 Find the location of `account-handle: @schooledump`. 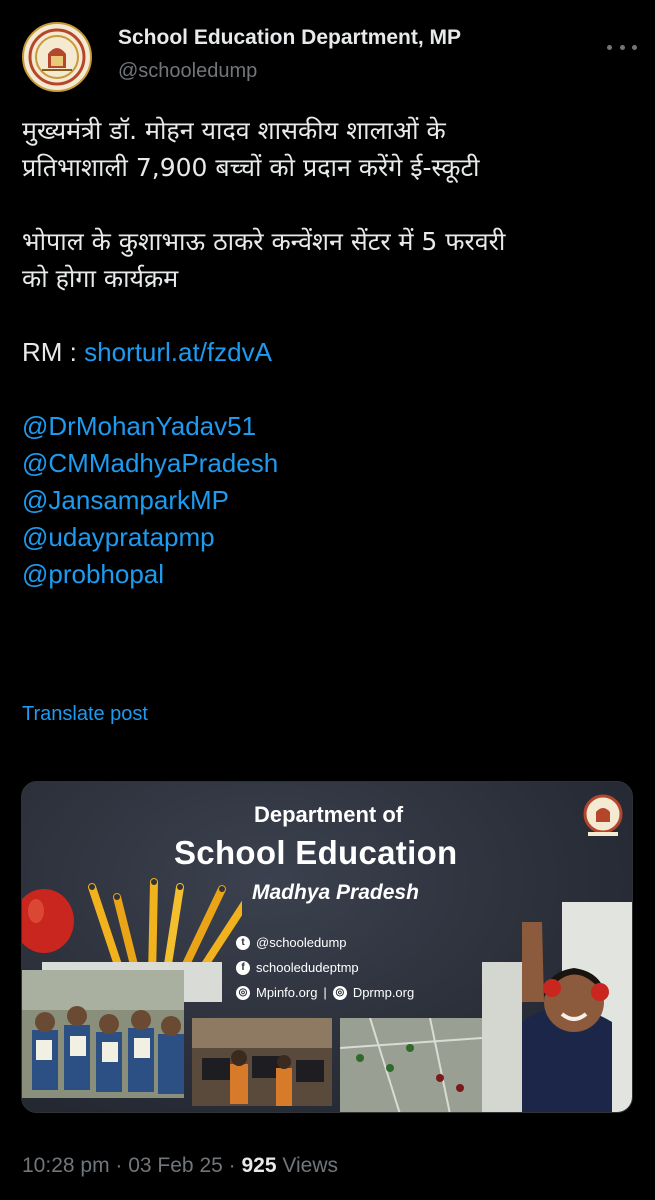

account-handle: @schooledump is located at coordinates (187, 71).